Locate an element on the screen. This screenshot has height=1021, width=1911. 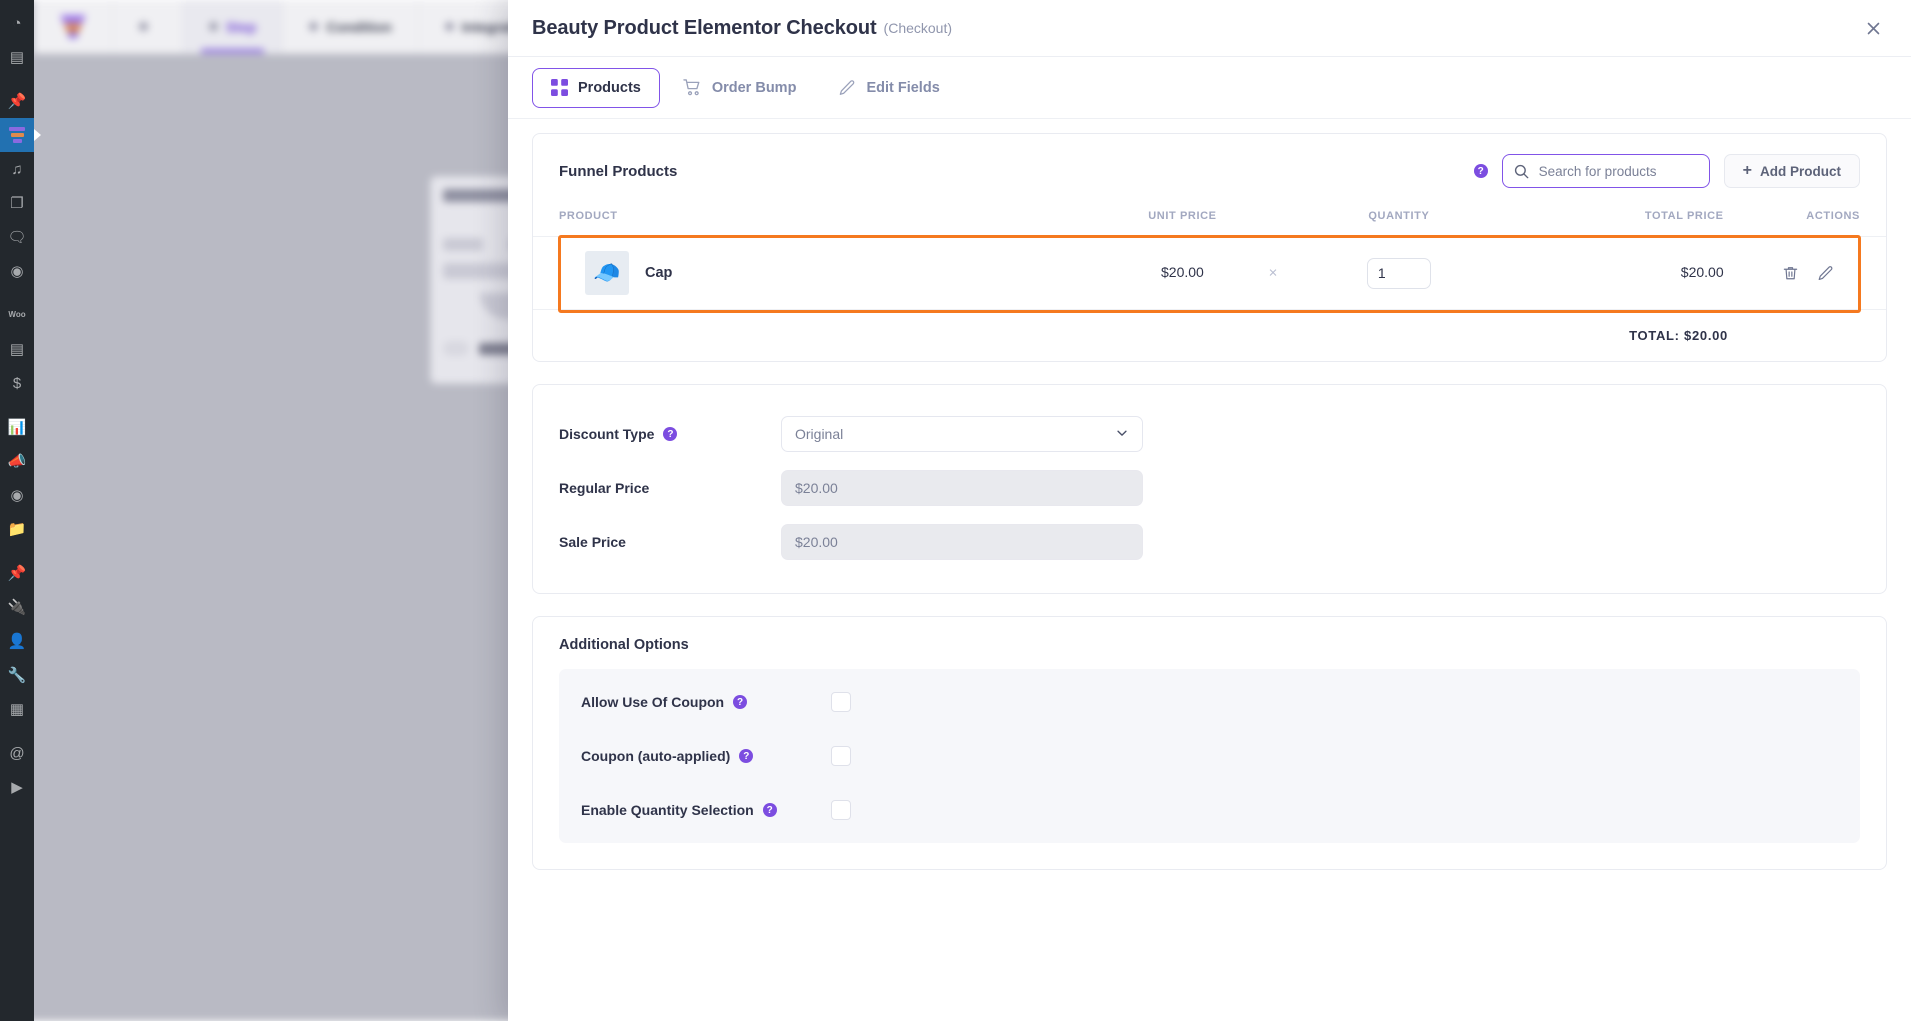
regular-price-value: $20.00 is located at coordinates (816, 488).